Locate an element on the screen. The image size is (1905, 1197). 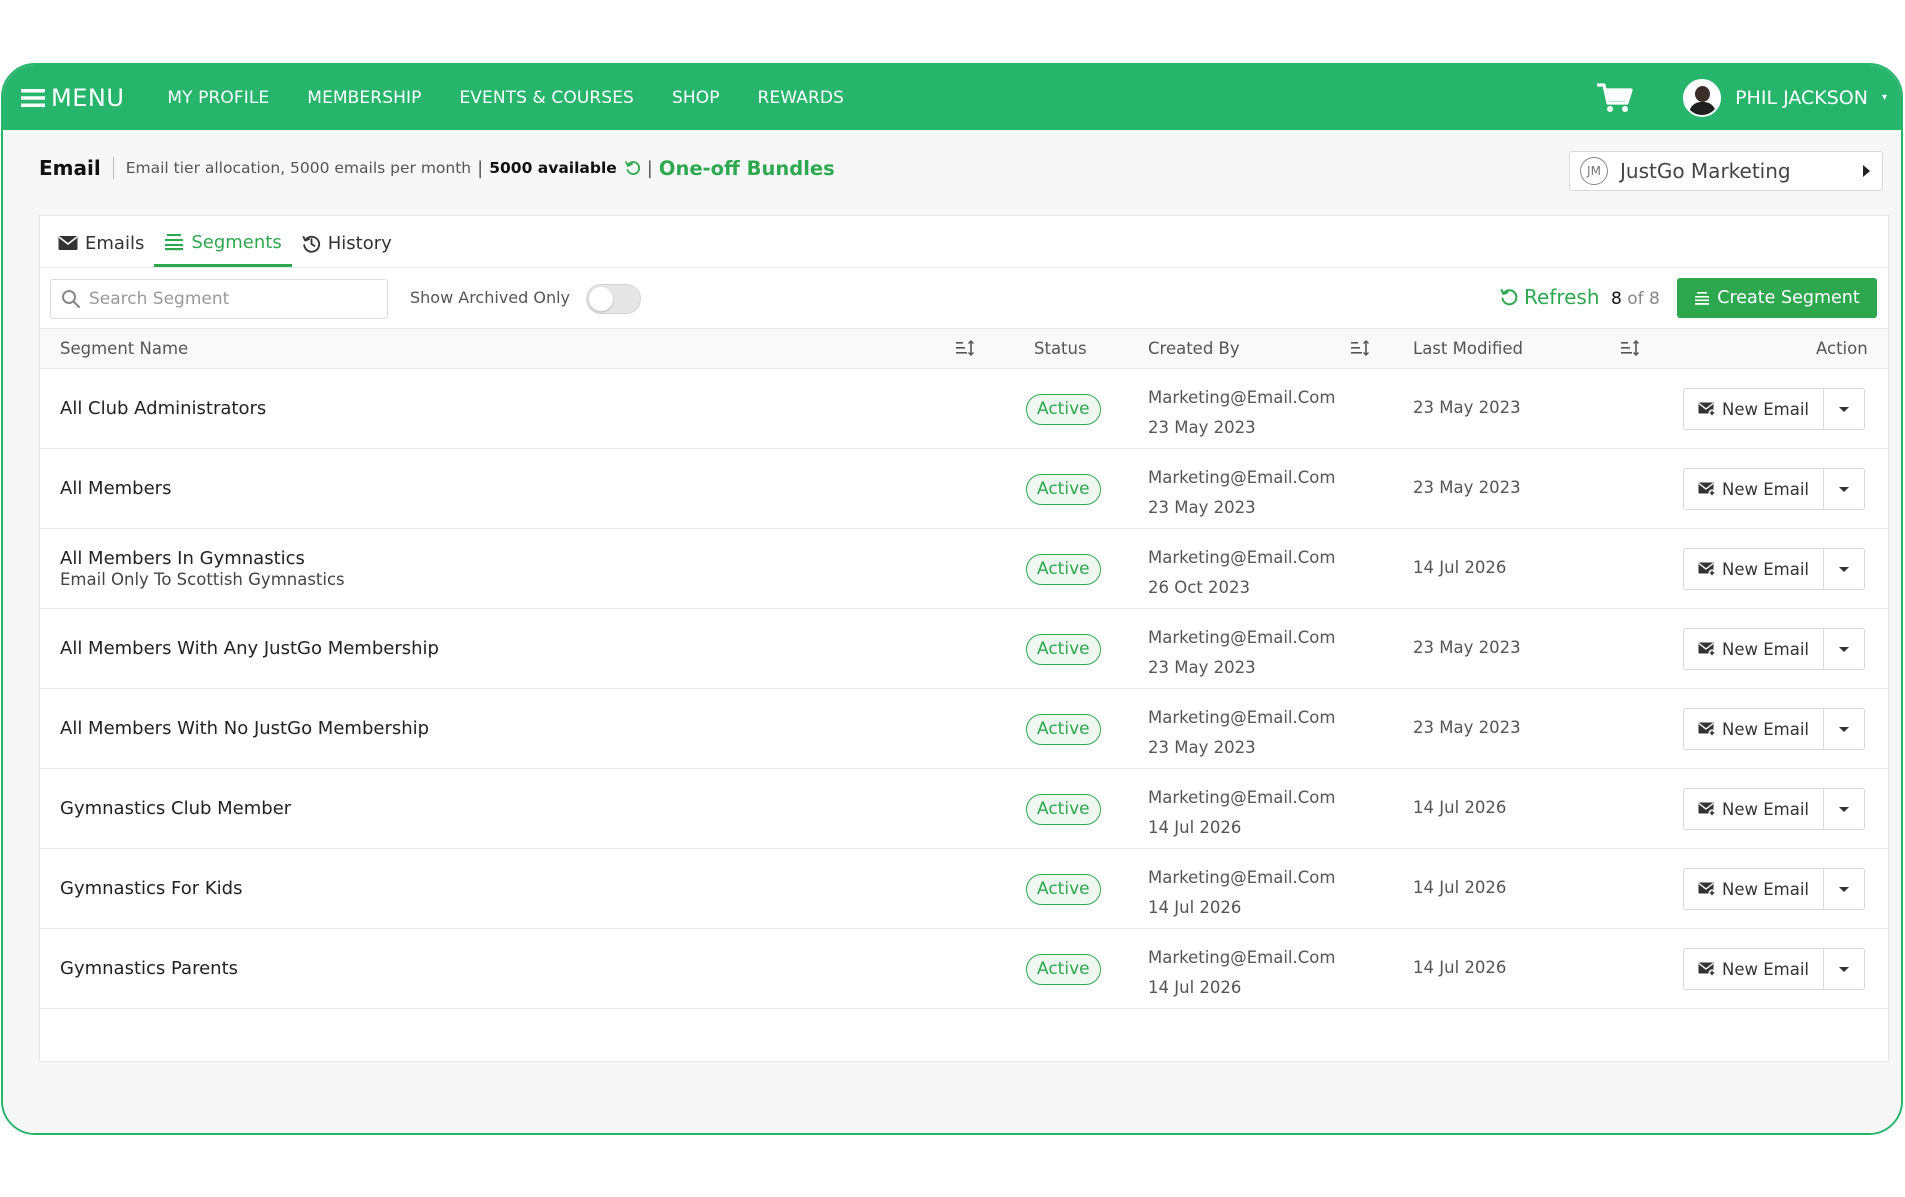
segment-name: All Members With Any JustGo Membership is located at coordinates (249, 648).